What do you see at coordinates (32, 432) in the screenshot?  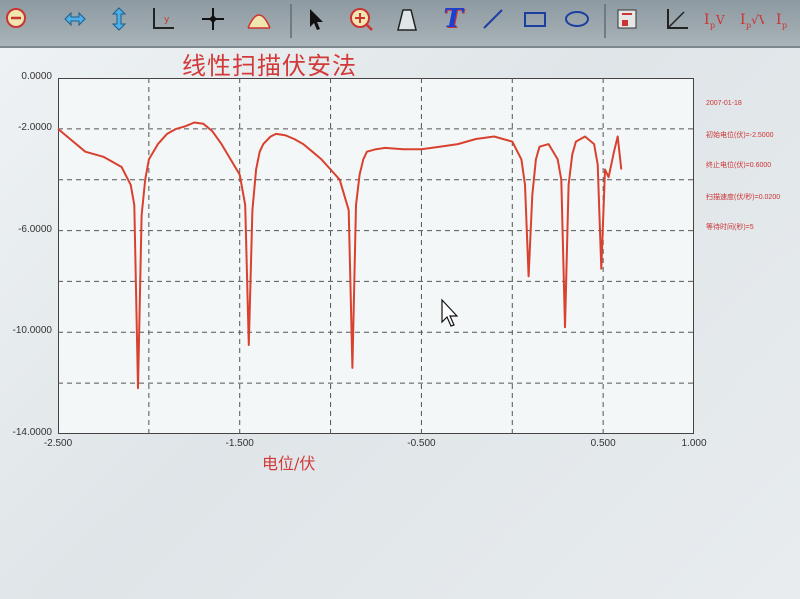 I see `y-tick-label: -14.0000` at bounding box center [32, 432].